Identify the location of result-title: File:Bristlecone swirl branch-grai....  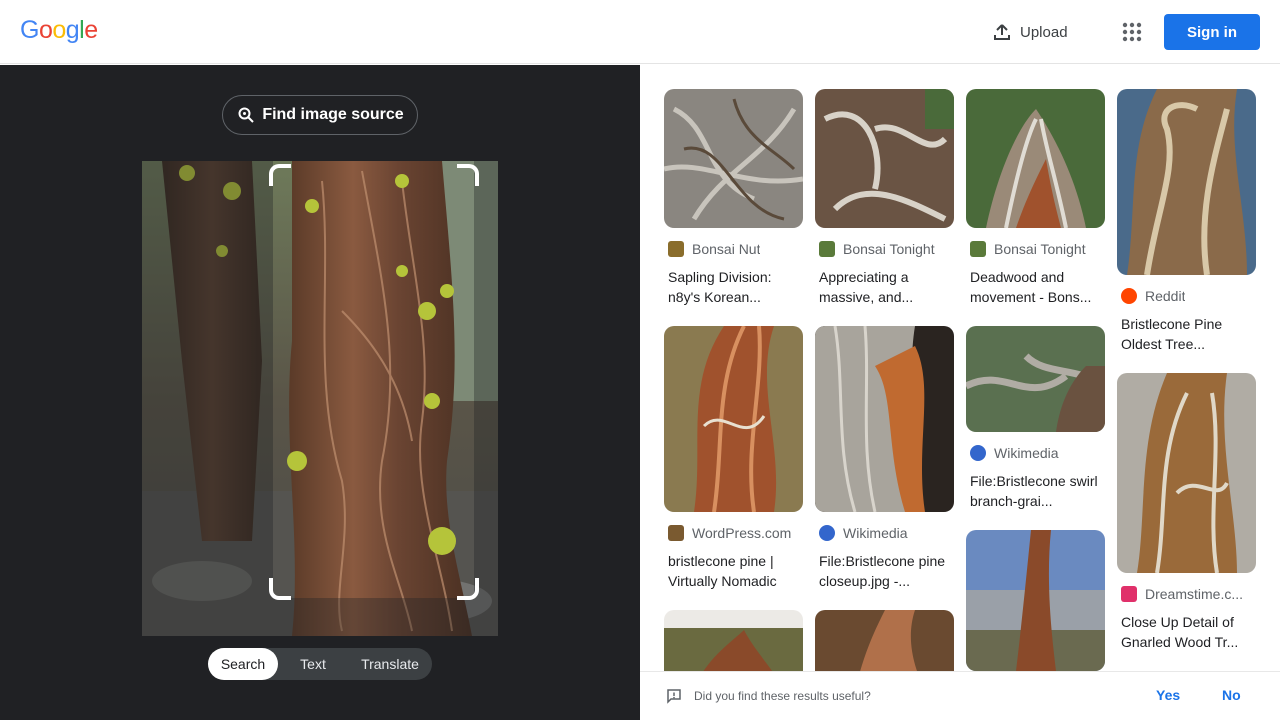
(1034, 491).